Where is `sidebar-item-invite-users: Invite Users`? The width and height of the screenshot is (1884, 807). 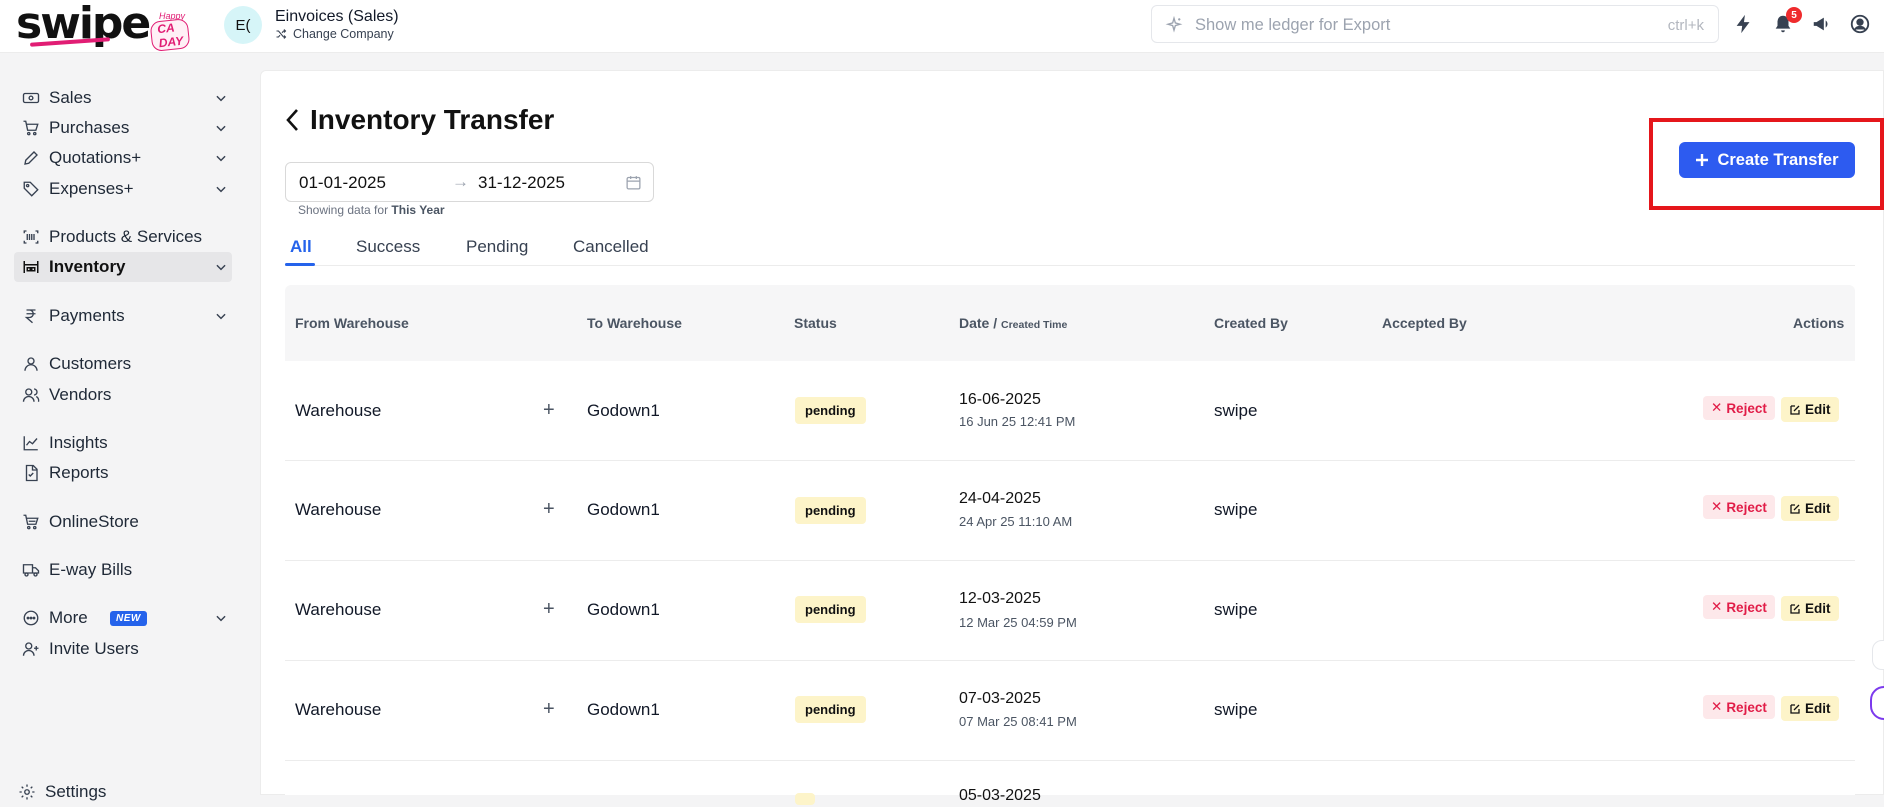 sidebar-item-invite-users: Invite Users is located at coordinates (123, 649).